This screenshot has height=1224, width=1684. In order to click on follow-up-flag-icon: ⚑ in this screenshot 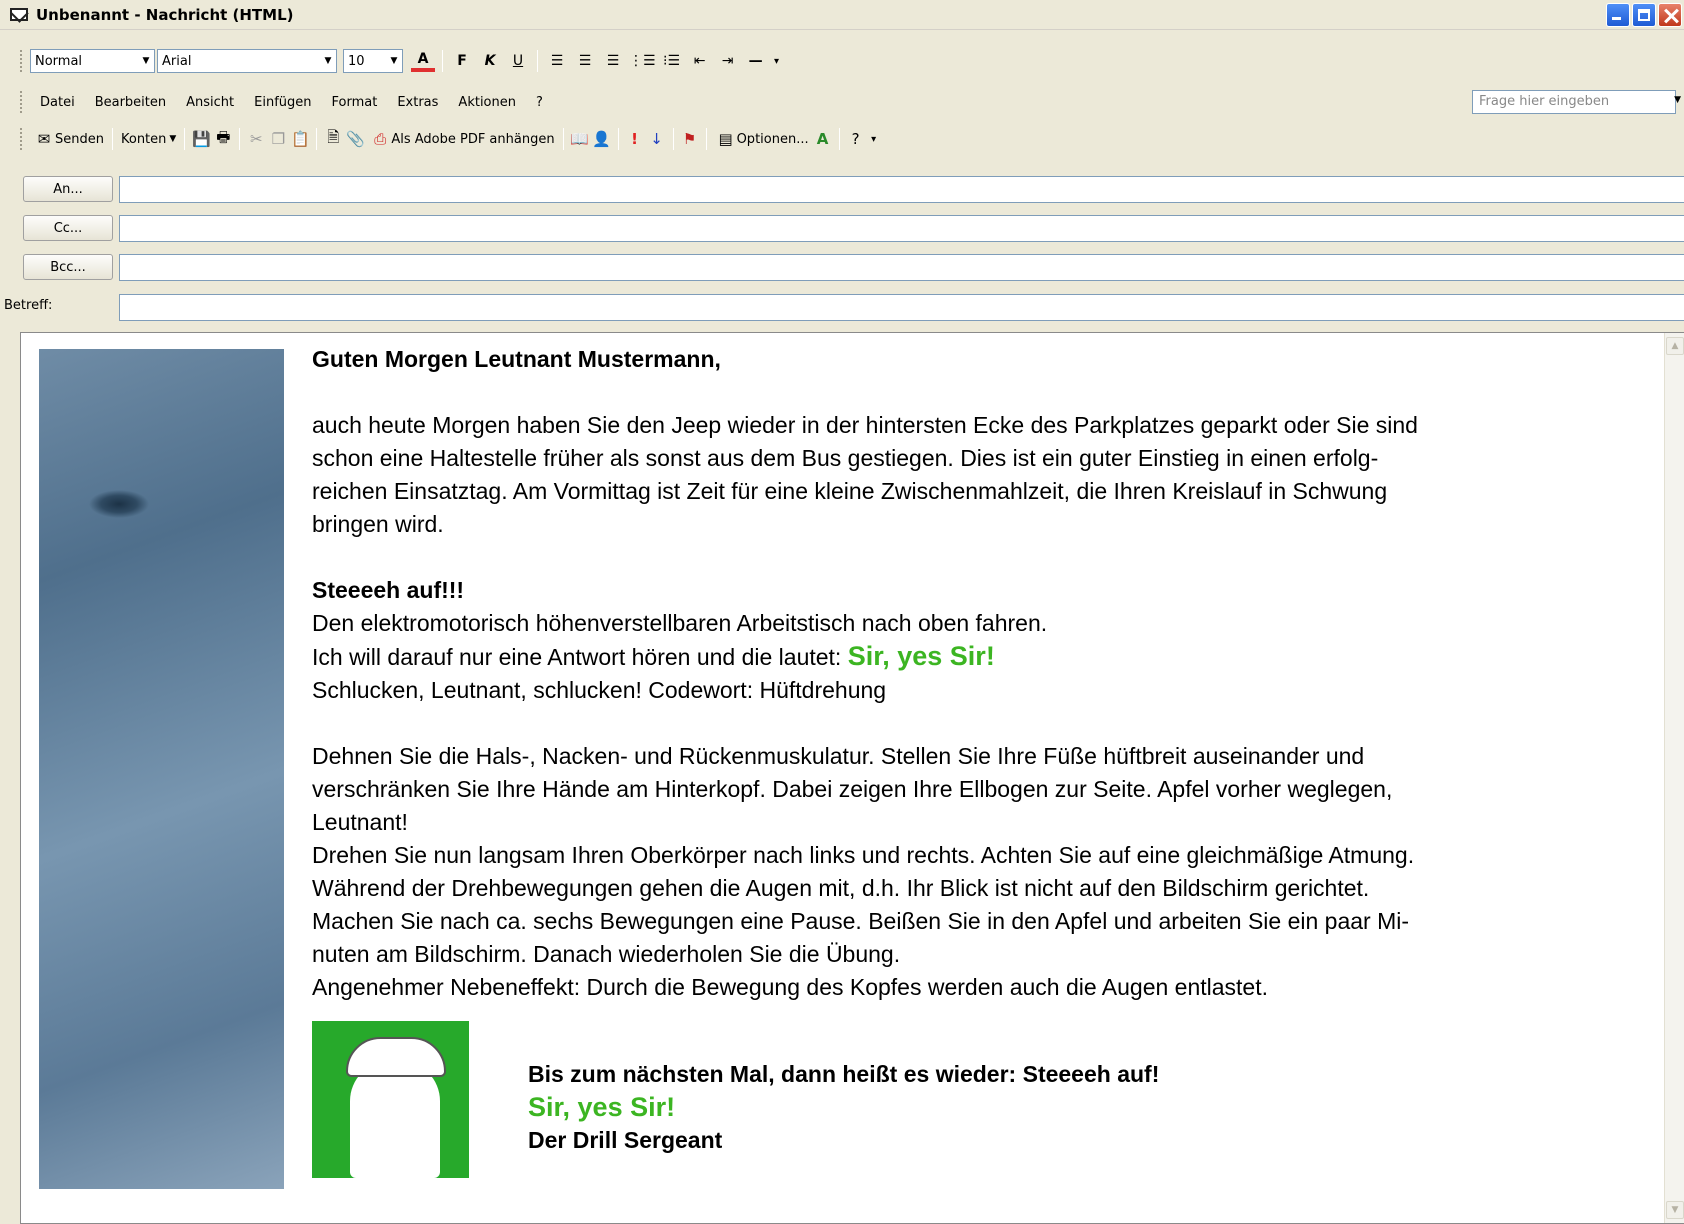, I will do `click(690, 139)`.